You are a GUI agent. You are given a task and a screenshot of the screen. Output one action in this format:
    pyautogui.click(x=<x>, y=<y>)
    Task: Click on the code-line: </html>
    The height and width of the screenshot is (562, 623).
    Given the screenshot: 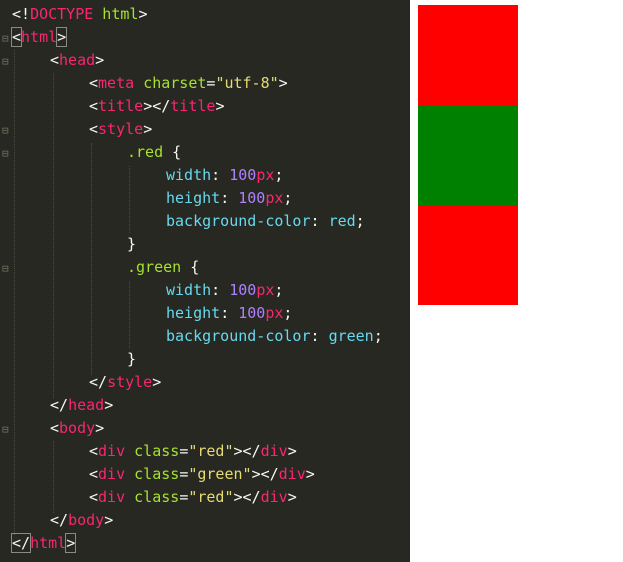 What is the action you would take?
    pyautogui.click(x=43, y=543)
    